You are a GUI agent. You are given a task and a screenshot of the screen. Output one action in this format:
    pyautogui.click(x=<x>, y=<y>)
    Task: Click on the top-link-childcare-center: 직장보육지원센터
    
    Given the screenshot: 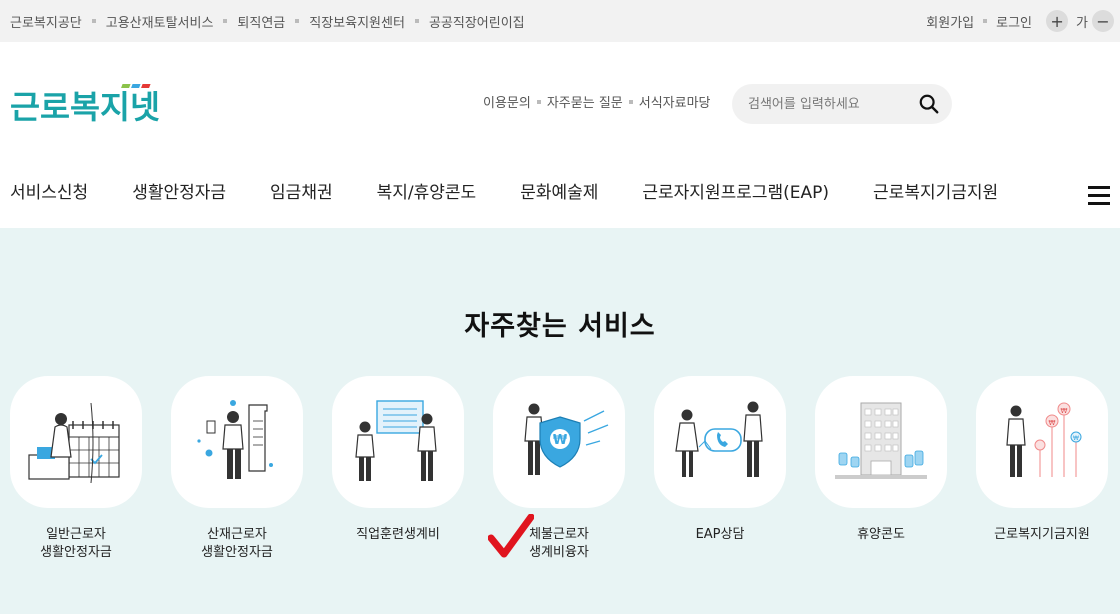 What is the action you would take?
    pyautogui.click(x=357, y=21)
    